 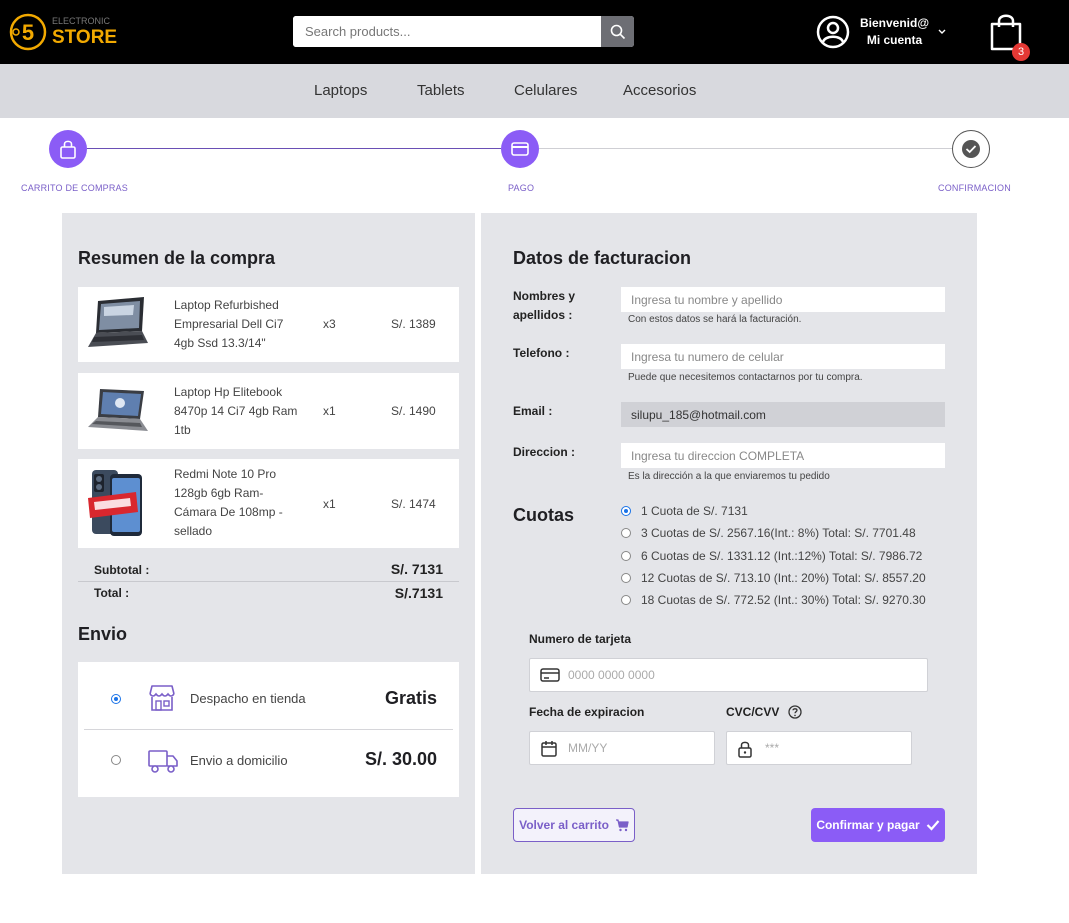 What do you see at coordinates (835, 748) in the screenshot?
I see `cvc-input` at bounding box center [835, 748].